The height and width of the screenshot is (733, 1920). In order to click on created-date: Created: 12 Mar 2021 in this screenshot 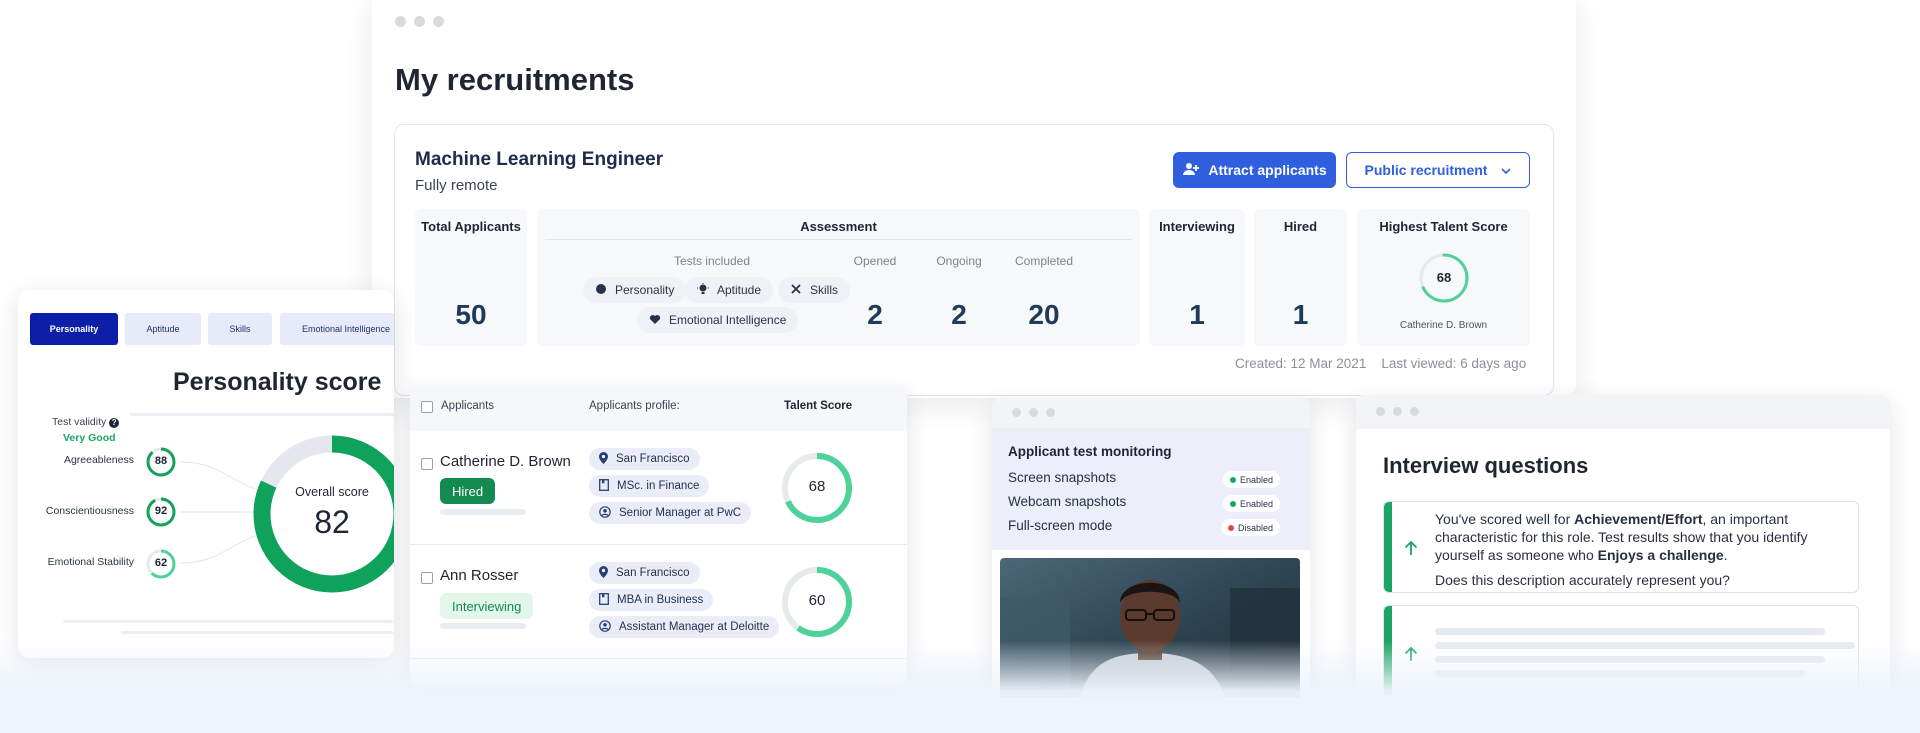, I will do `click(1301, 363)`.